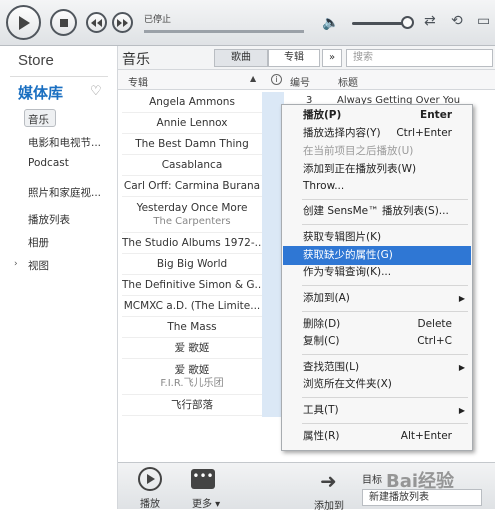  I want to click on stop-icon, so click(63, 22).